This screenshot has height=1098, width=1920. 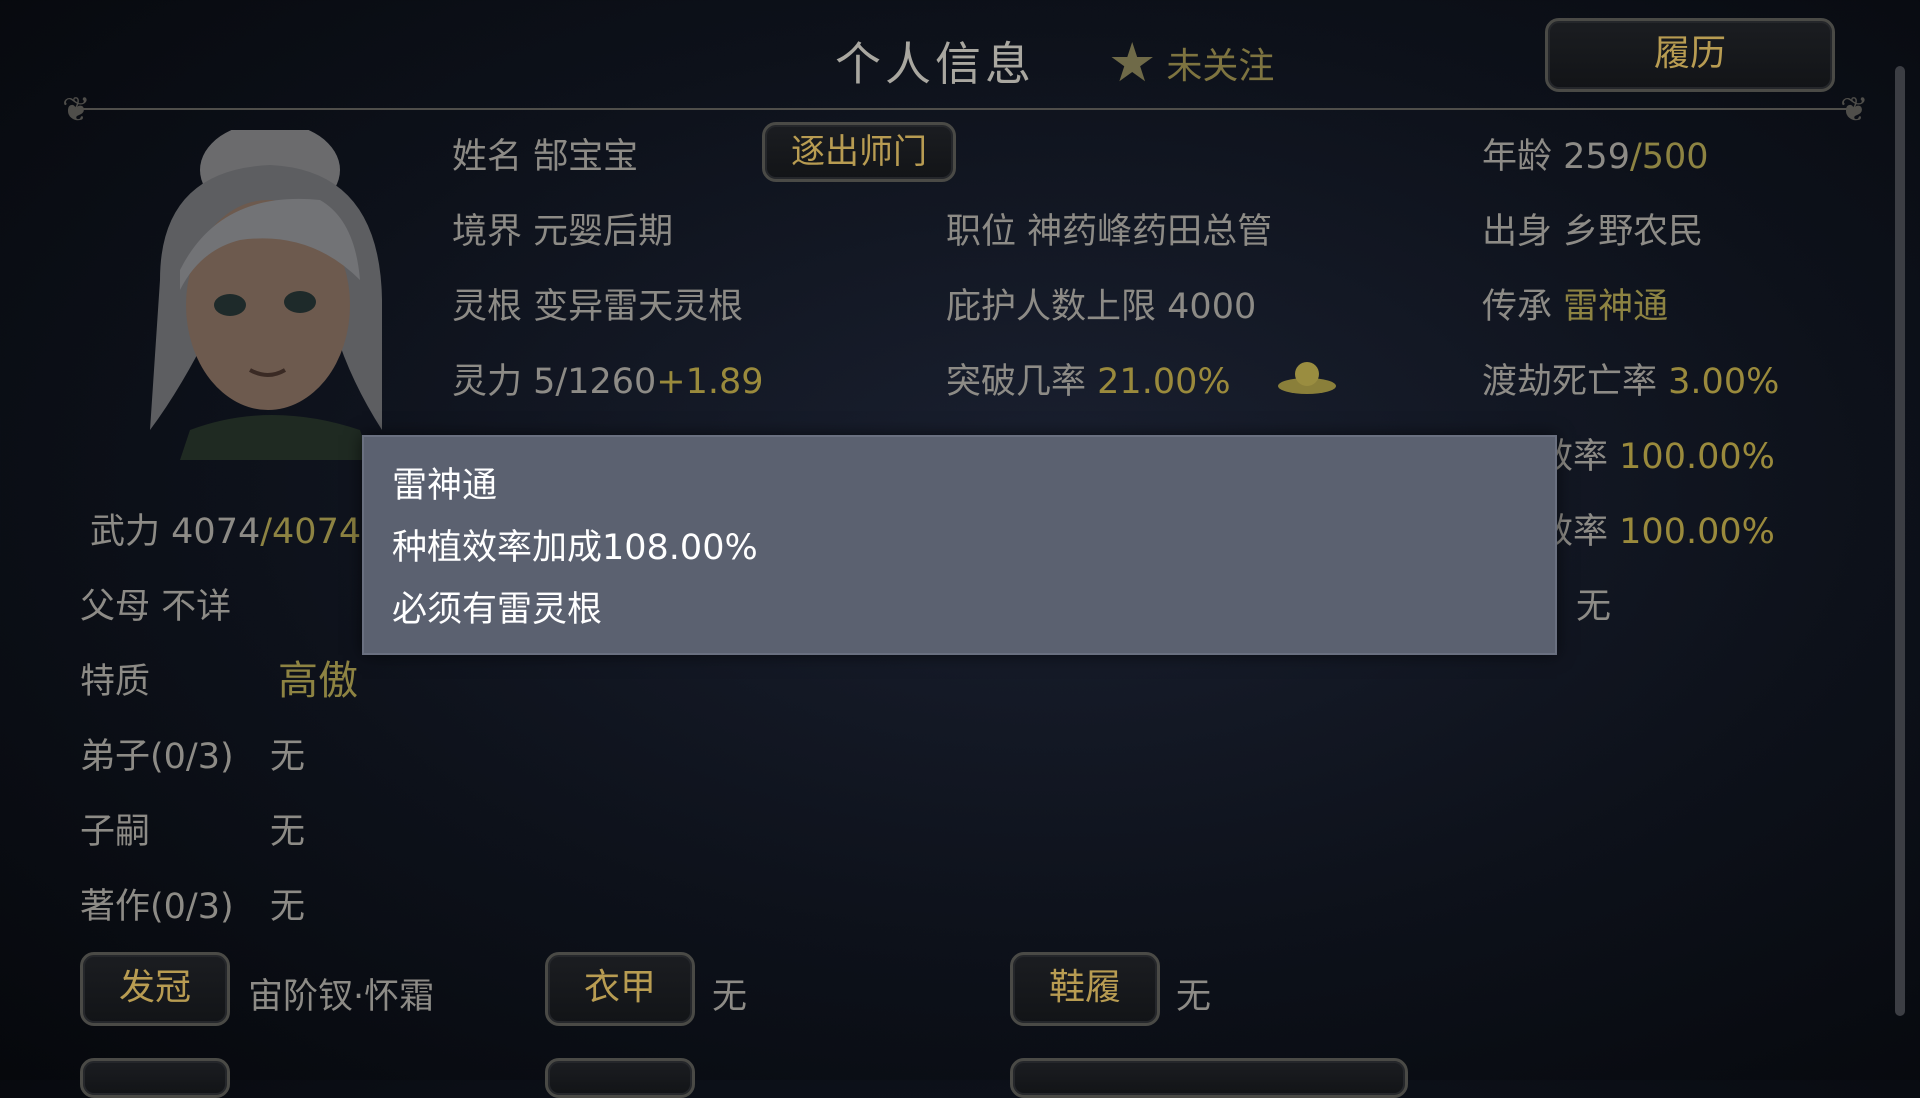 I want to click on parents-row: 父母 不详, so click(x=156, y=607).